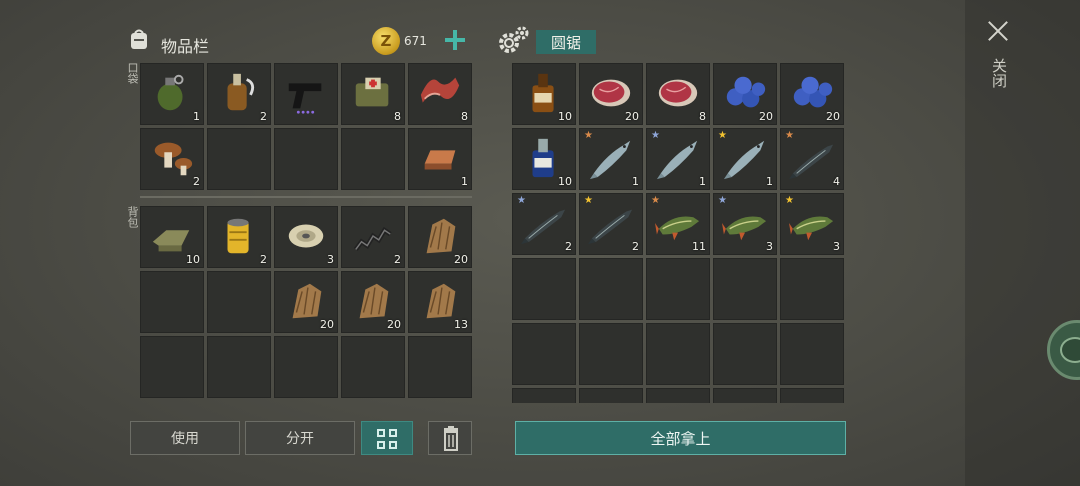 The width and height of the screenshot is (1080, 486). What do you see at coordinates (132, 73) in the screenshot?
I see `pocket-label: 口袋` at bounding box center [132, 73].